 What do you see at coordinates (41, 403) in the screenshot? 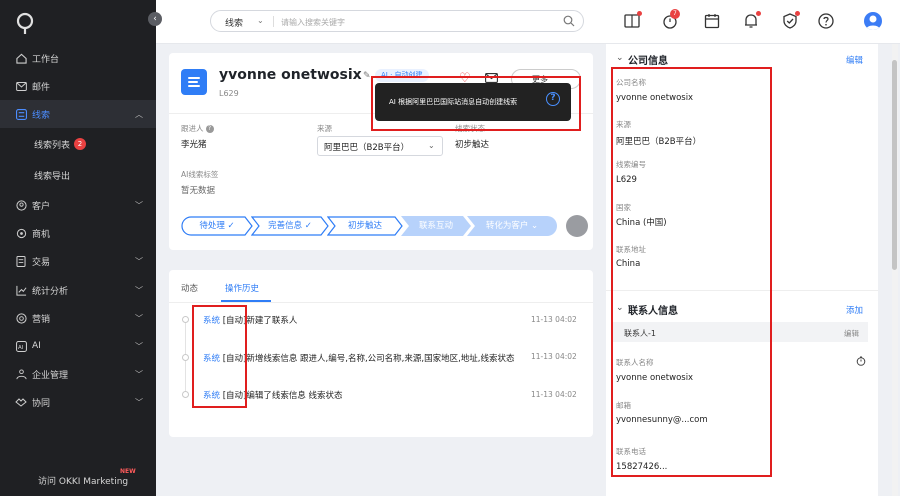
I see `sidebar-item-label: 协同` at bounding box center [41, 403].